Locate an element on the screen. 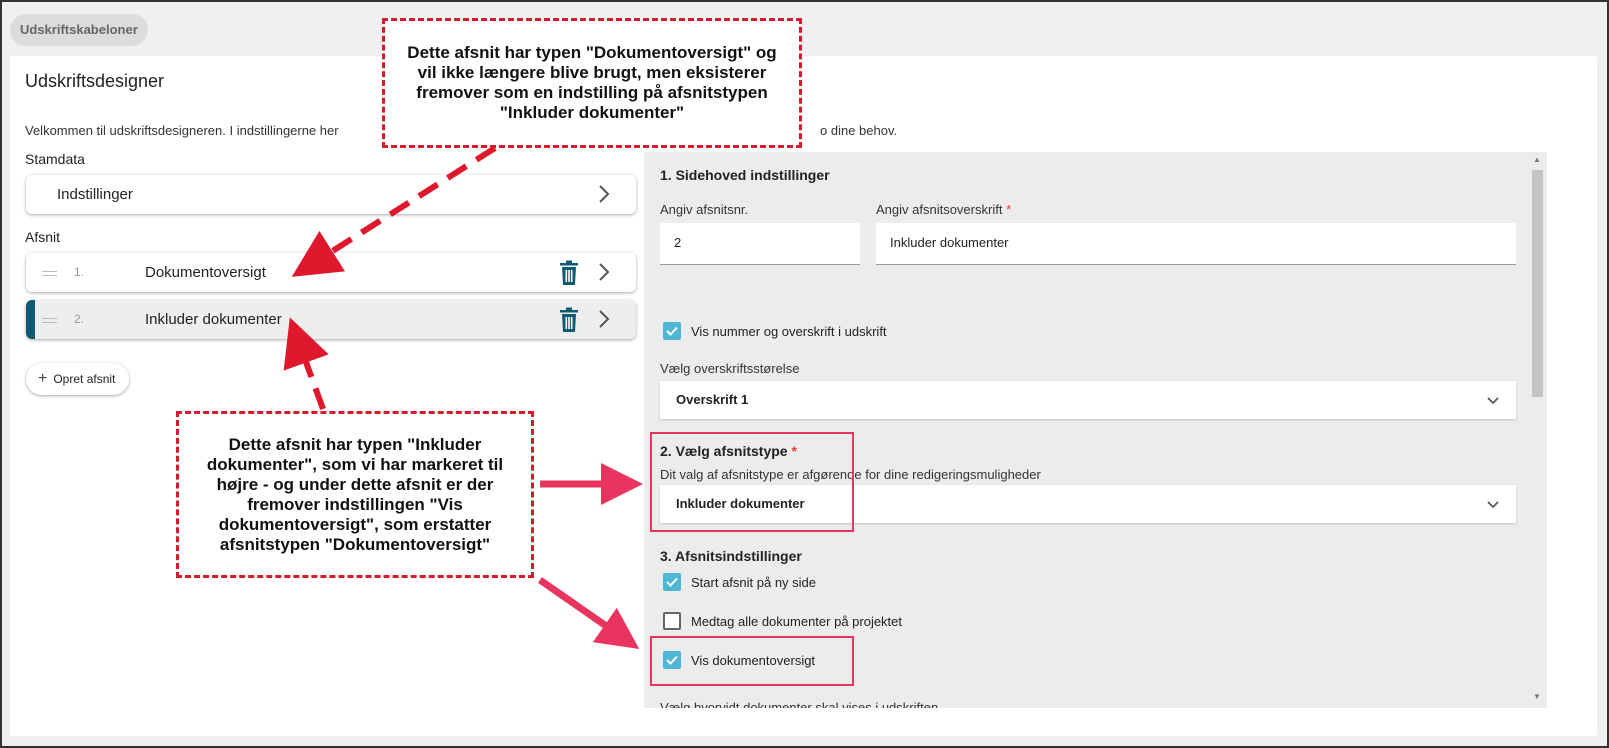 Image resolution: width=1609 pixels, height=748 pixels. arrow-to-document-overview is located at coordinates (589, 613).